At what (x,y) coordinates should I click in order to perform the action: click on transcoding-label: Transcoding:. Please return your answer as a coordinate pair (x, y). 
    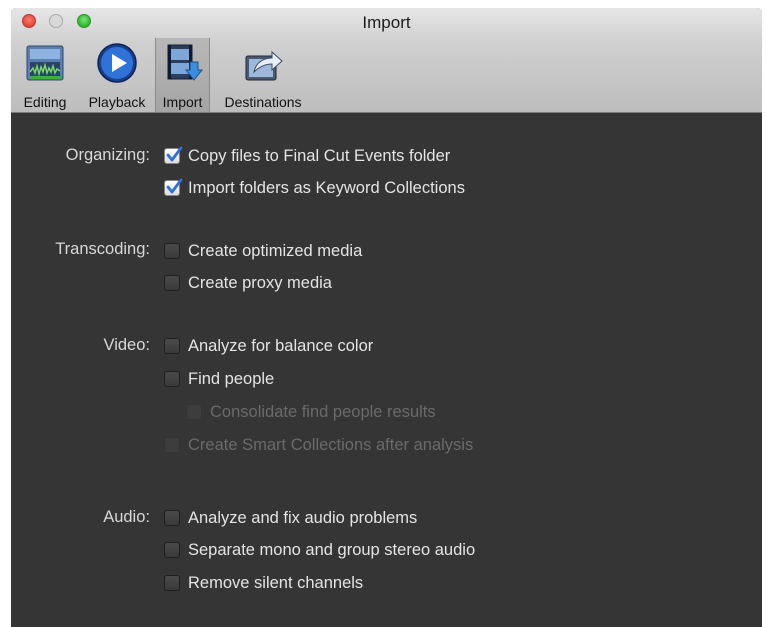
    Looking at the image, I should click on (102, 249).